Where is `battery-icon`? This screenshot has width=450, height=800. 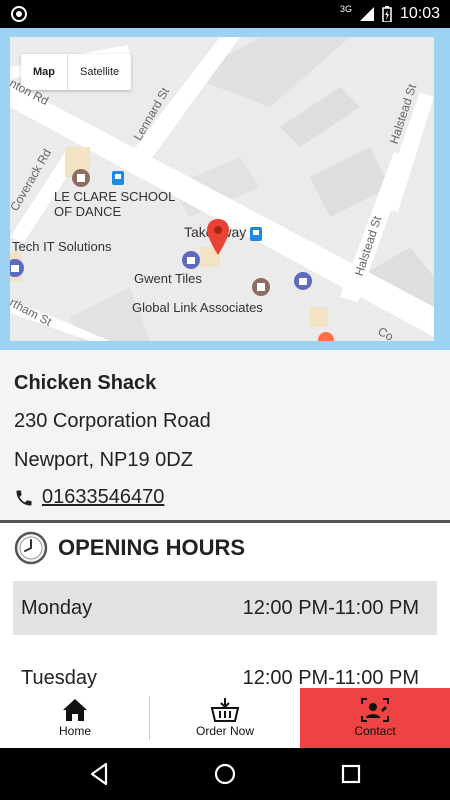 battery-icon is located at coordinates (387, 14).